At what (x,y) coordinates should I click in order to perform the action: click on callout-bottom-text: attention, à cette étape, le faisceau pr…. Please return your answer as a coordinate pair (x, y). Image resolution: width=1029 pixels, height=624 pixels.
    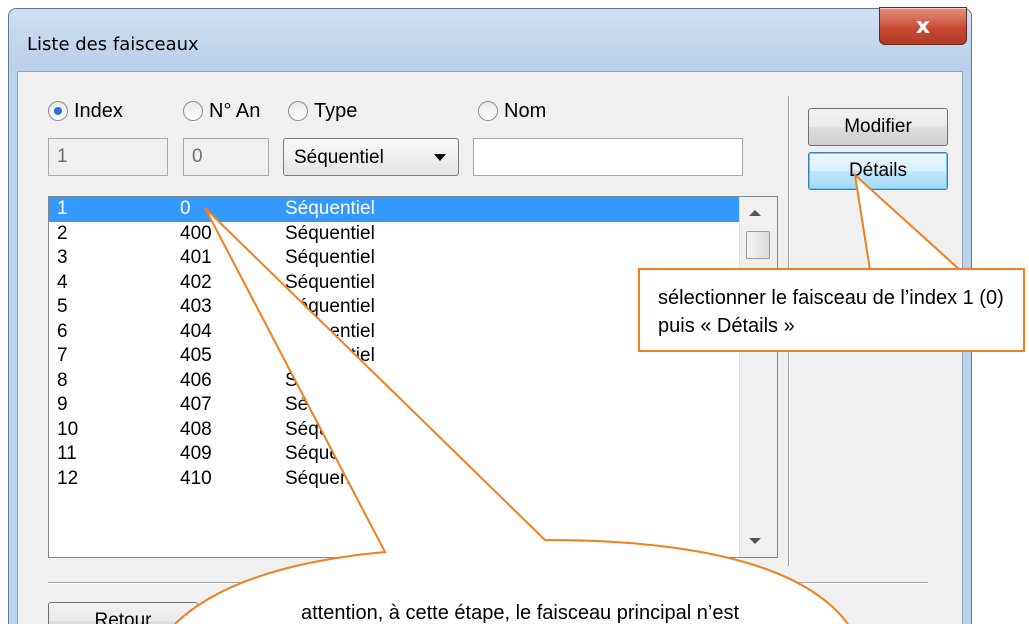
    Looking at the image, I should click on (520, 613).